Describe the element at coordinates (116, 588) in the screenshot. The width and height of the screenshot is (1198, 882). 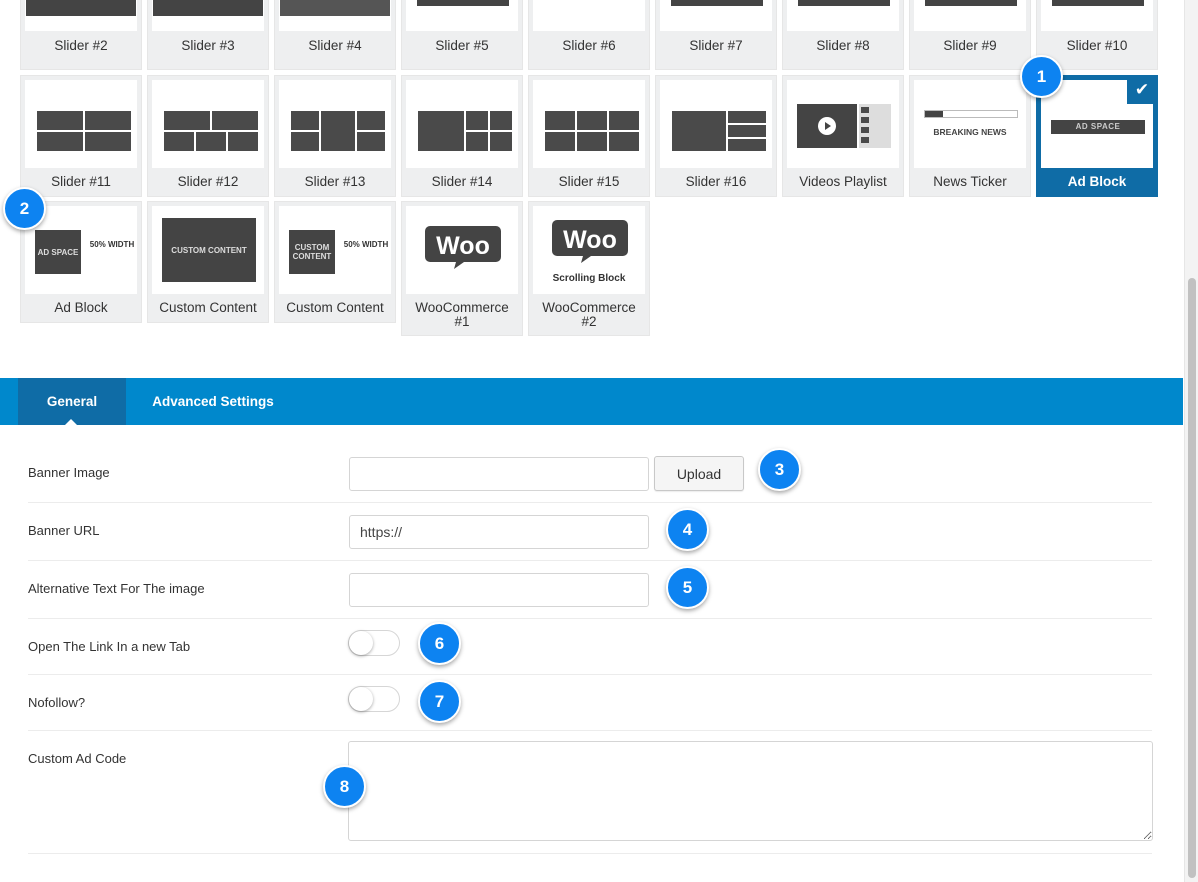
I see `alt-text-label: Alternative Text For The image` at that location.